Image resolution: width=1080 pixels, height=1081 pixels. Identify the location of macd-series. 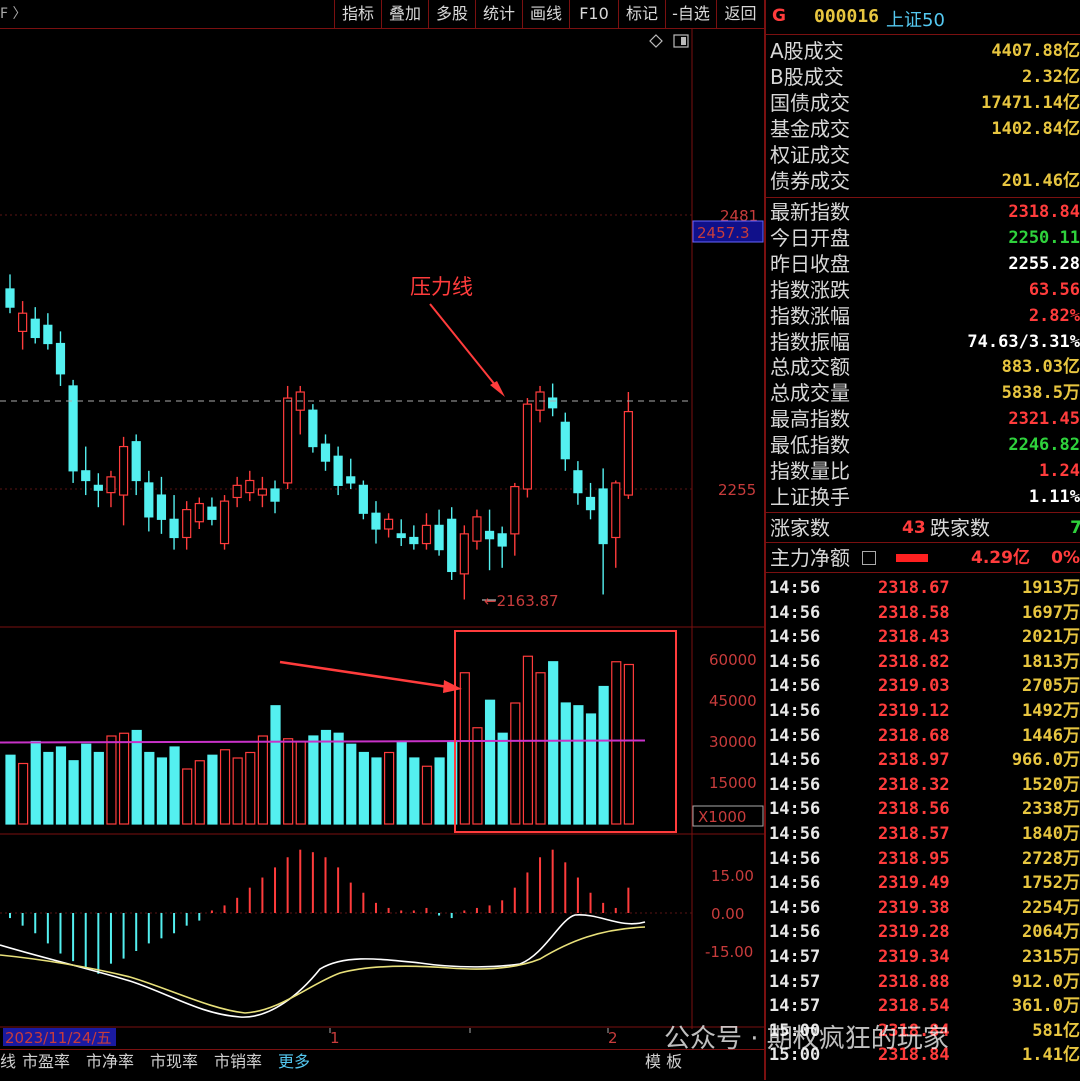
(346, 933).